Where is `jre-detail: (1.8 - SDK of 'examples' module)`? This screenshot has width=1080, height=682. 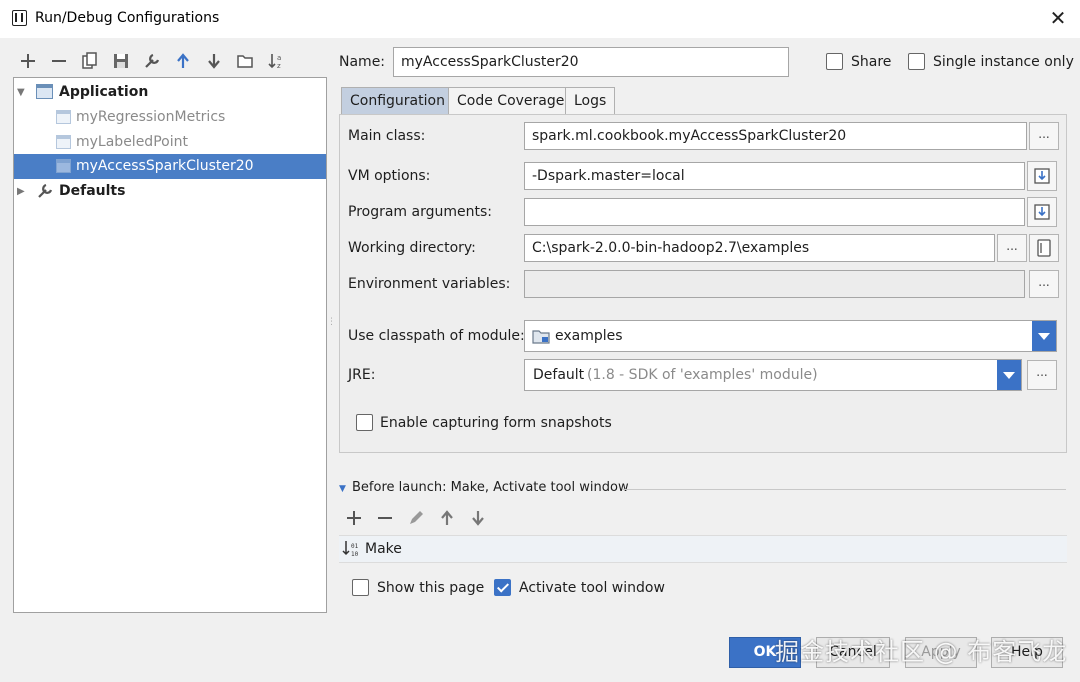 jre-detail: (1.8 - SDK of 'examples' module) is located at coordinates (702, 375).